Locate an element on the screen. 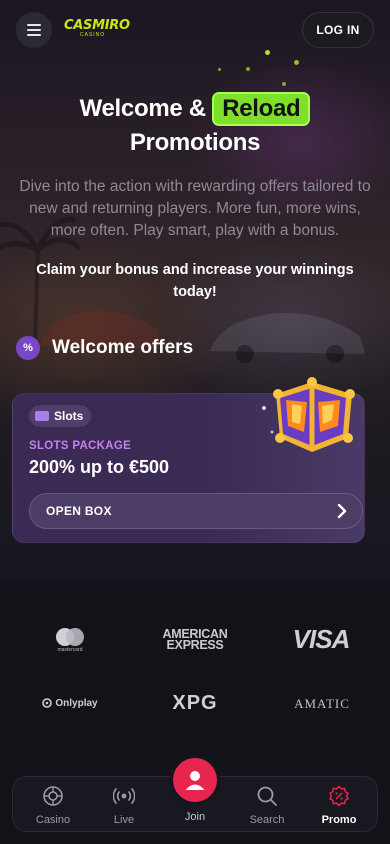 The height and width of the screenshot is (844, 390). top-header: CASMIRO CASINO LOG IN is located at coordinates (195, 30).